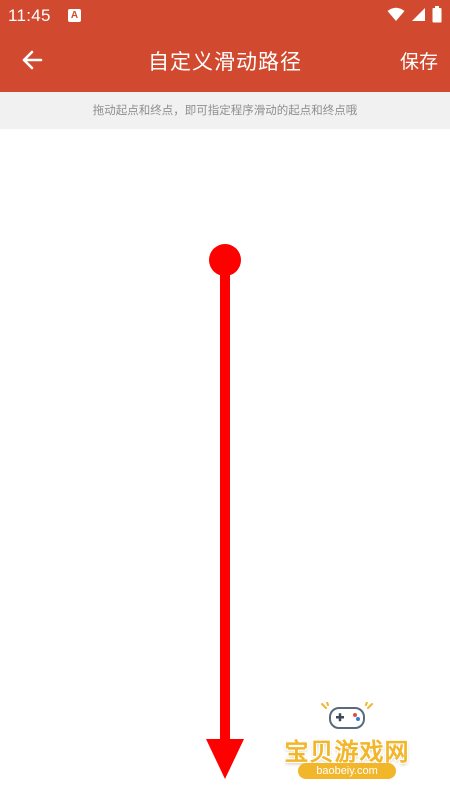  Describe the element at coordinates (396, 16) in the screenshot. I see `wifi-icon` at that location.